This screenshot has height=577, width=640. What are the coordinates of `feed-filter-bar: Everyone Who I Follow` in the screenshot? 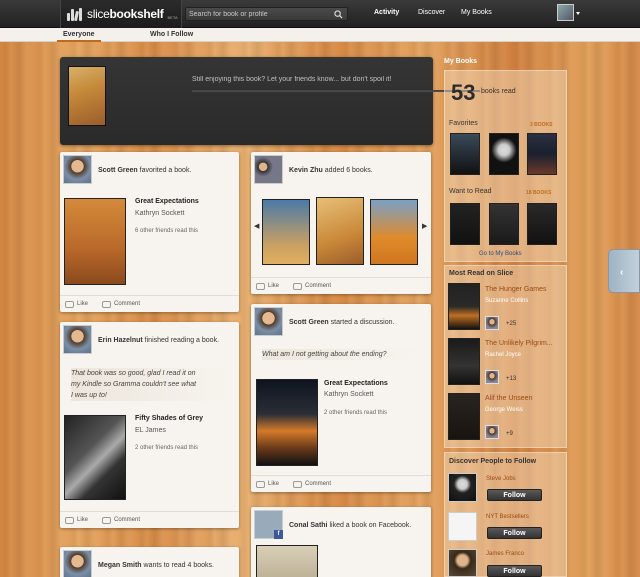 It's located at (320, 35).